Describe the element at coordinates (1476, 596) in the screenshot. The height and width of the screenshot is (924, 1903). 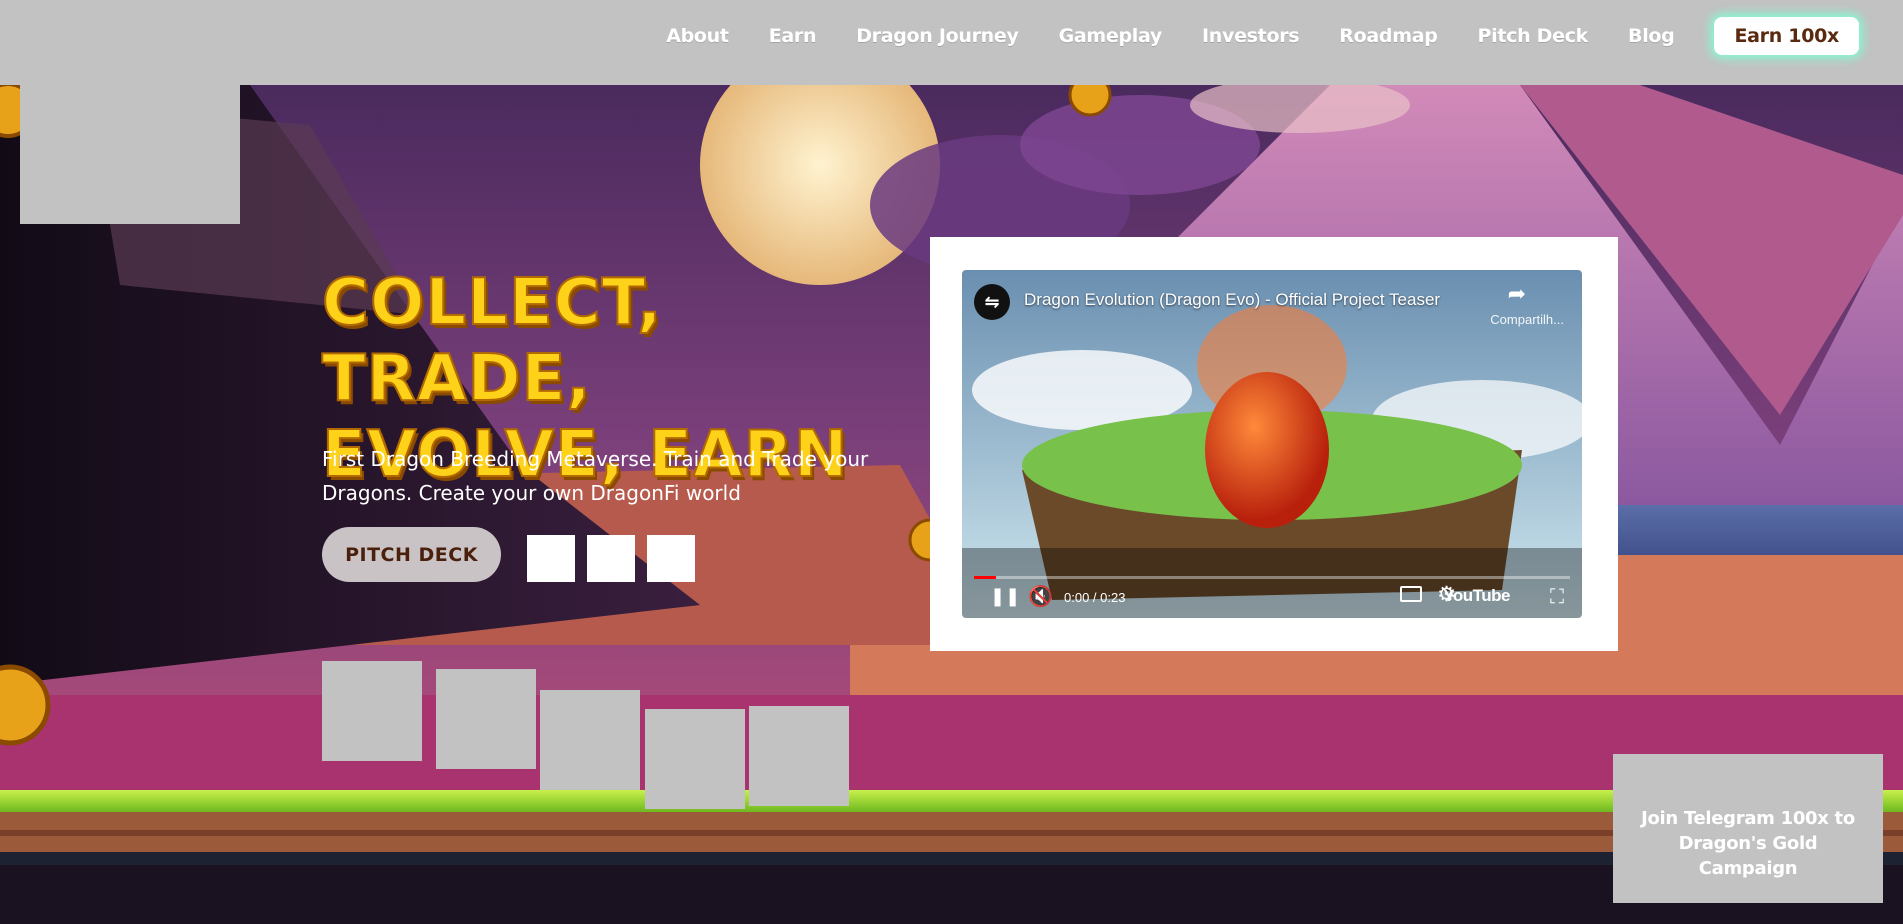
I see `youtube-logo: YouTube` at that location.